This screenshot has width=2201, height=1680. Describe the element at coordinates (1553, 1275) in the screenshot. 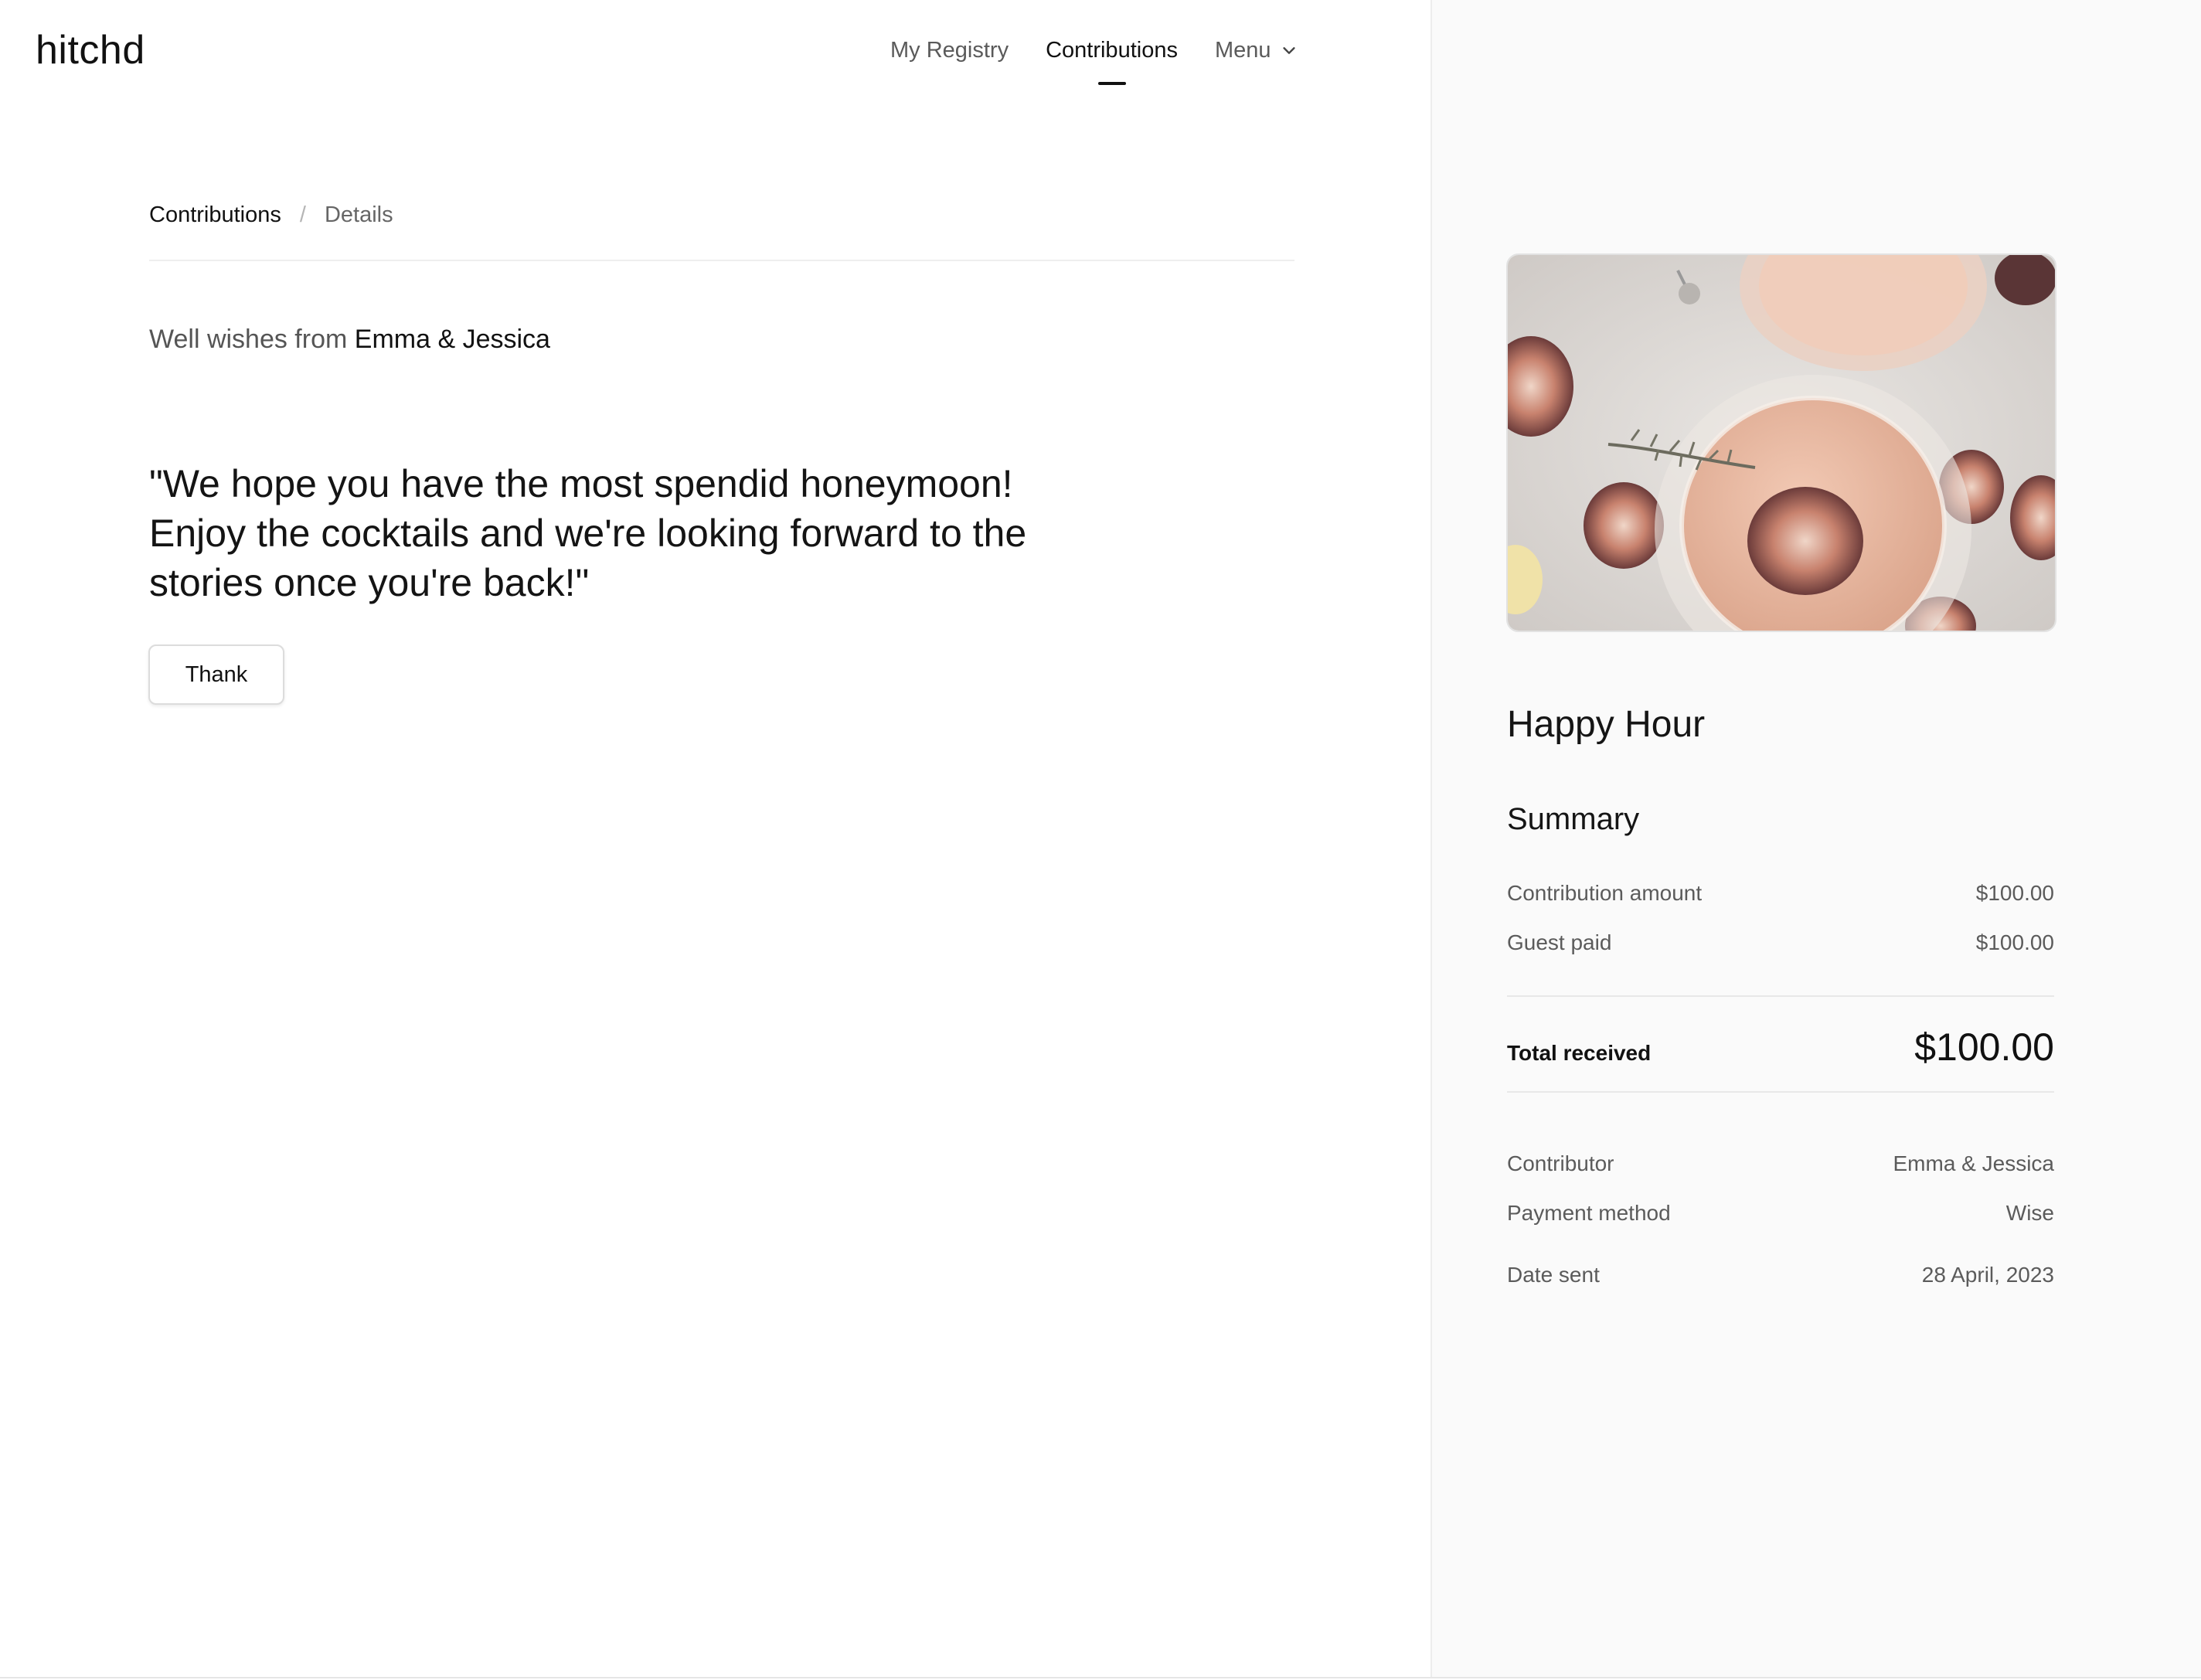

I see `date-sent-label: Date sent` at that location.